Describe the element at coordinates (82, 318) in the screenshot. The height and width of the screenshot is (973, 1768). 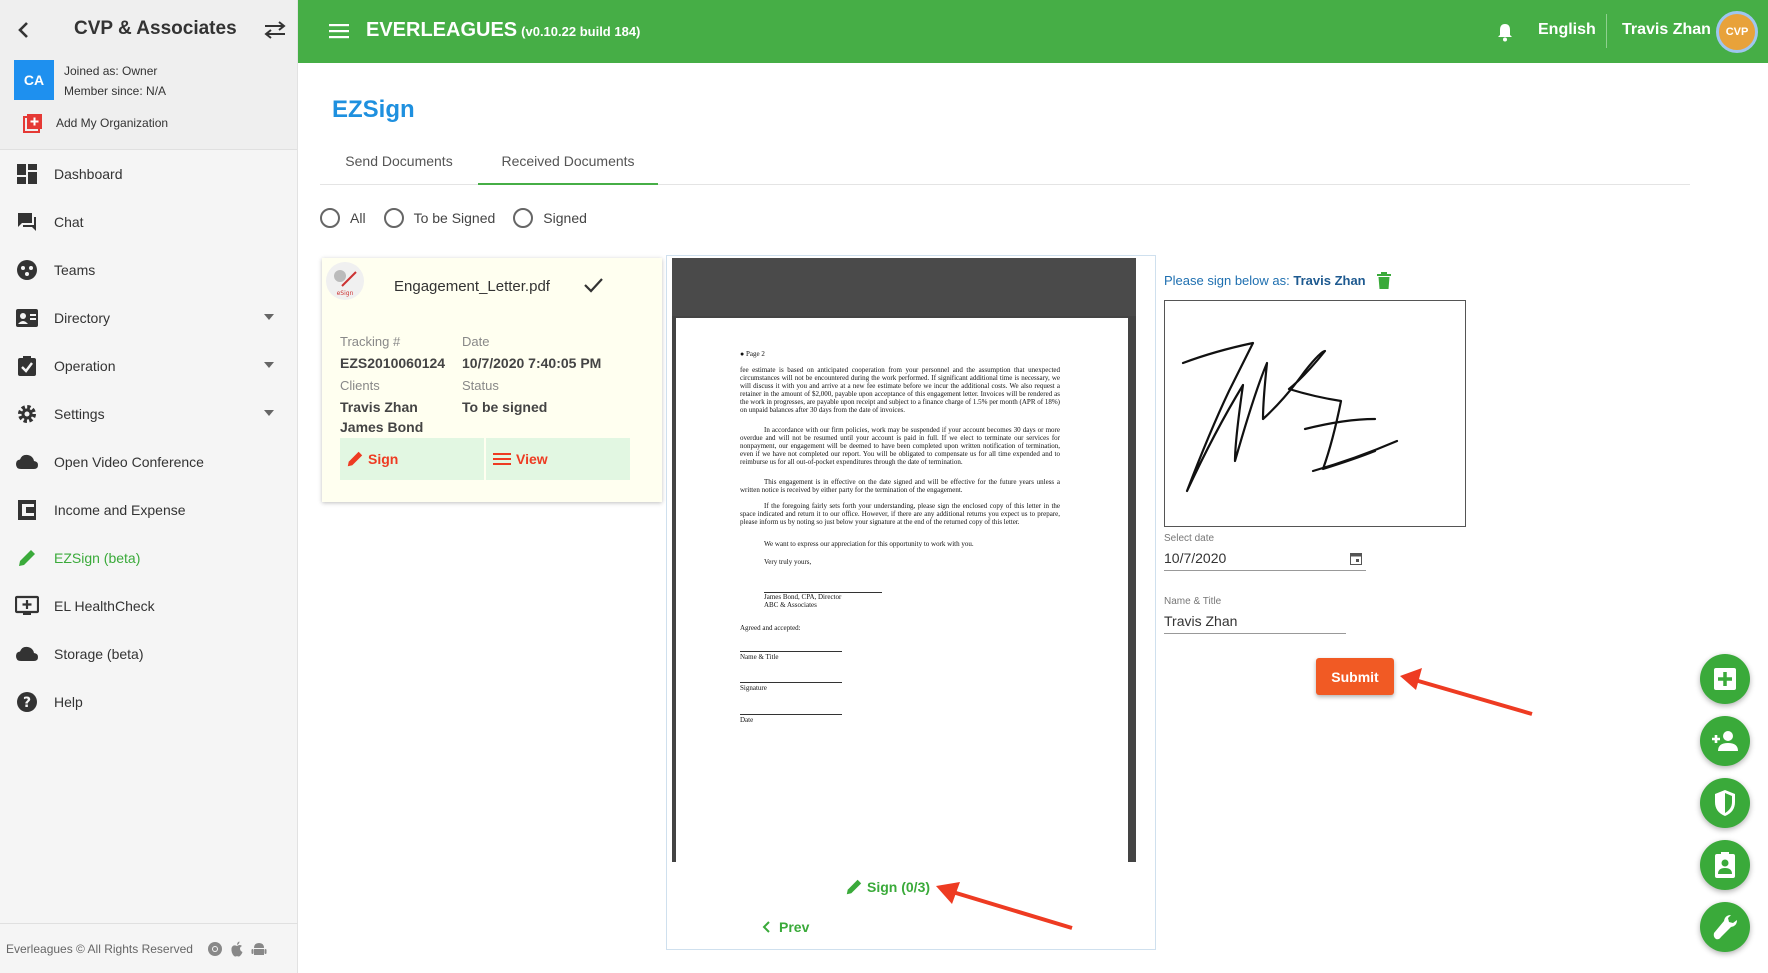
I see `sidebar-item-label: Directory` at that location.